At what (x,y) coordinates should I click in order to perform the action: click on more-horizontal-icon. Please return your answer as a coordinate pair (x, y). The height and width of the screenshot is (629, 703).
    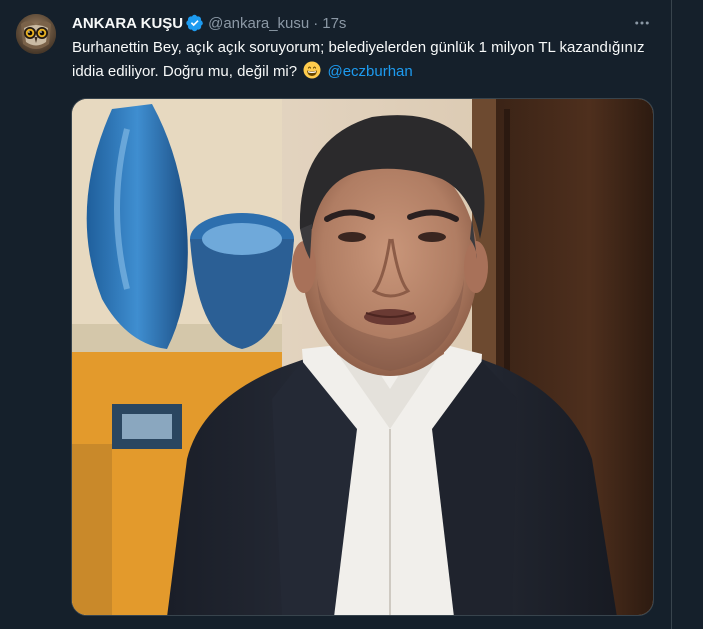
    Looking at the image, I should click on (642, 23).